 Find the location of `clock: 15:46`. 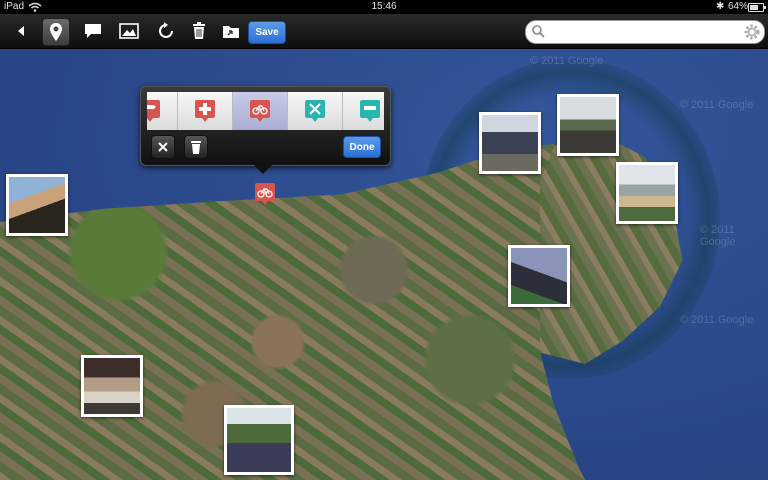

clock: 15:46 is located at coordinates (384, 6).